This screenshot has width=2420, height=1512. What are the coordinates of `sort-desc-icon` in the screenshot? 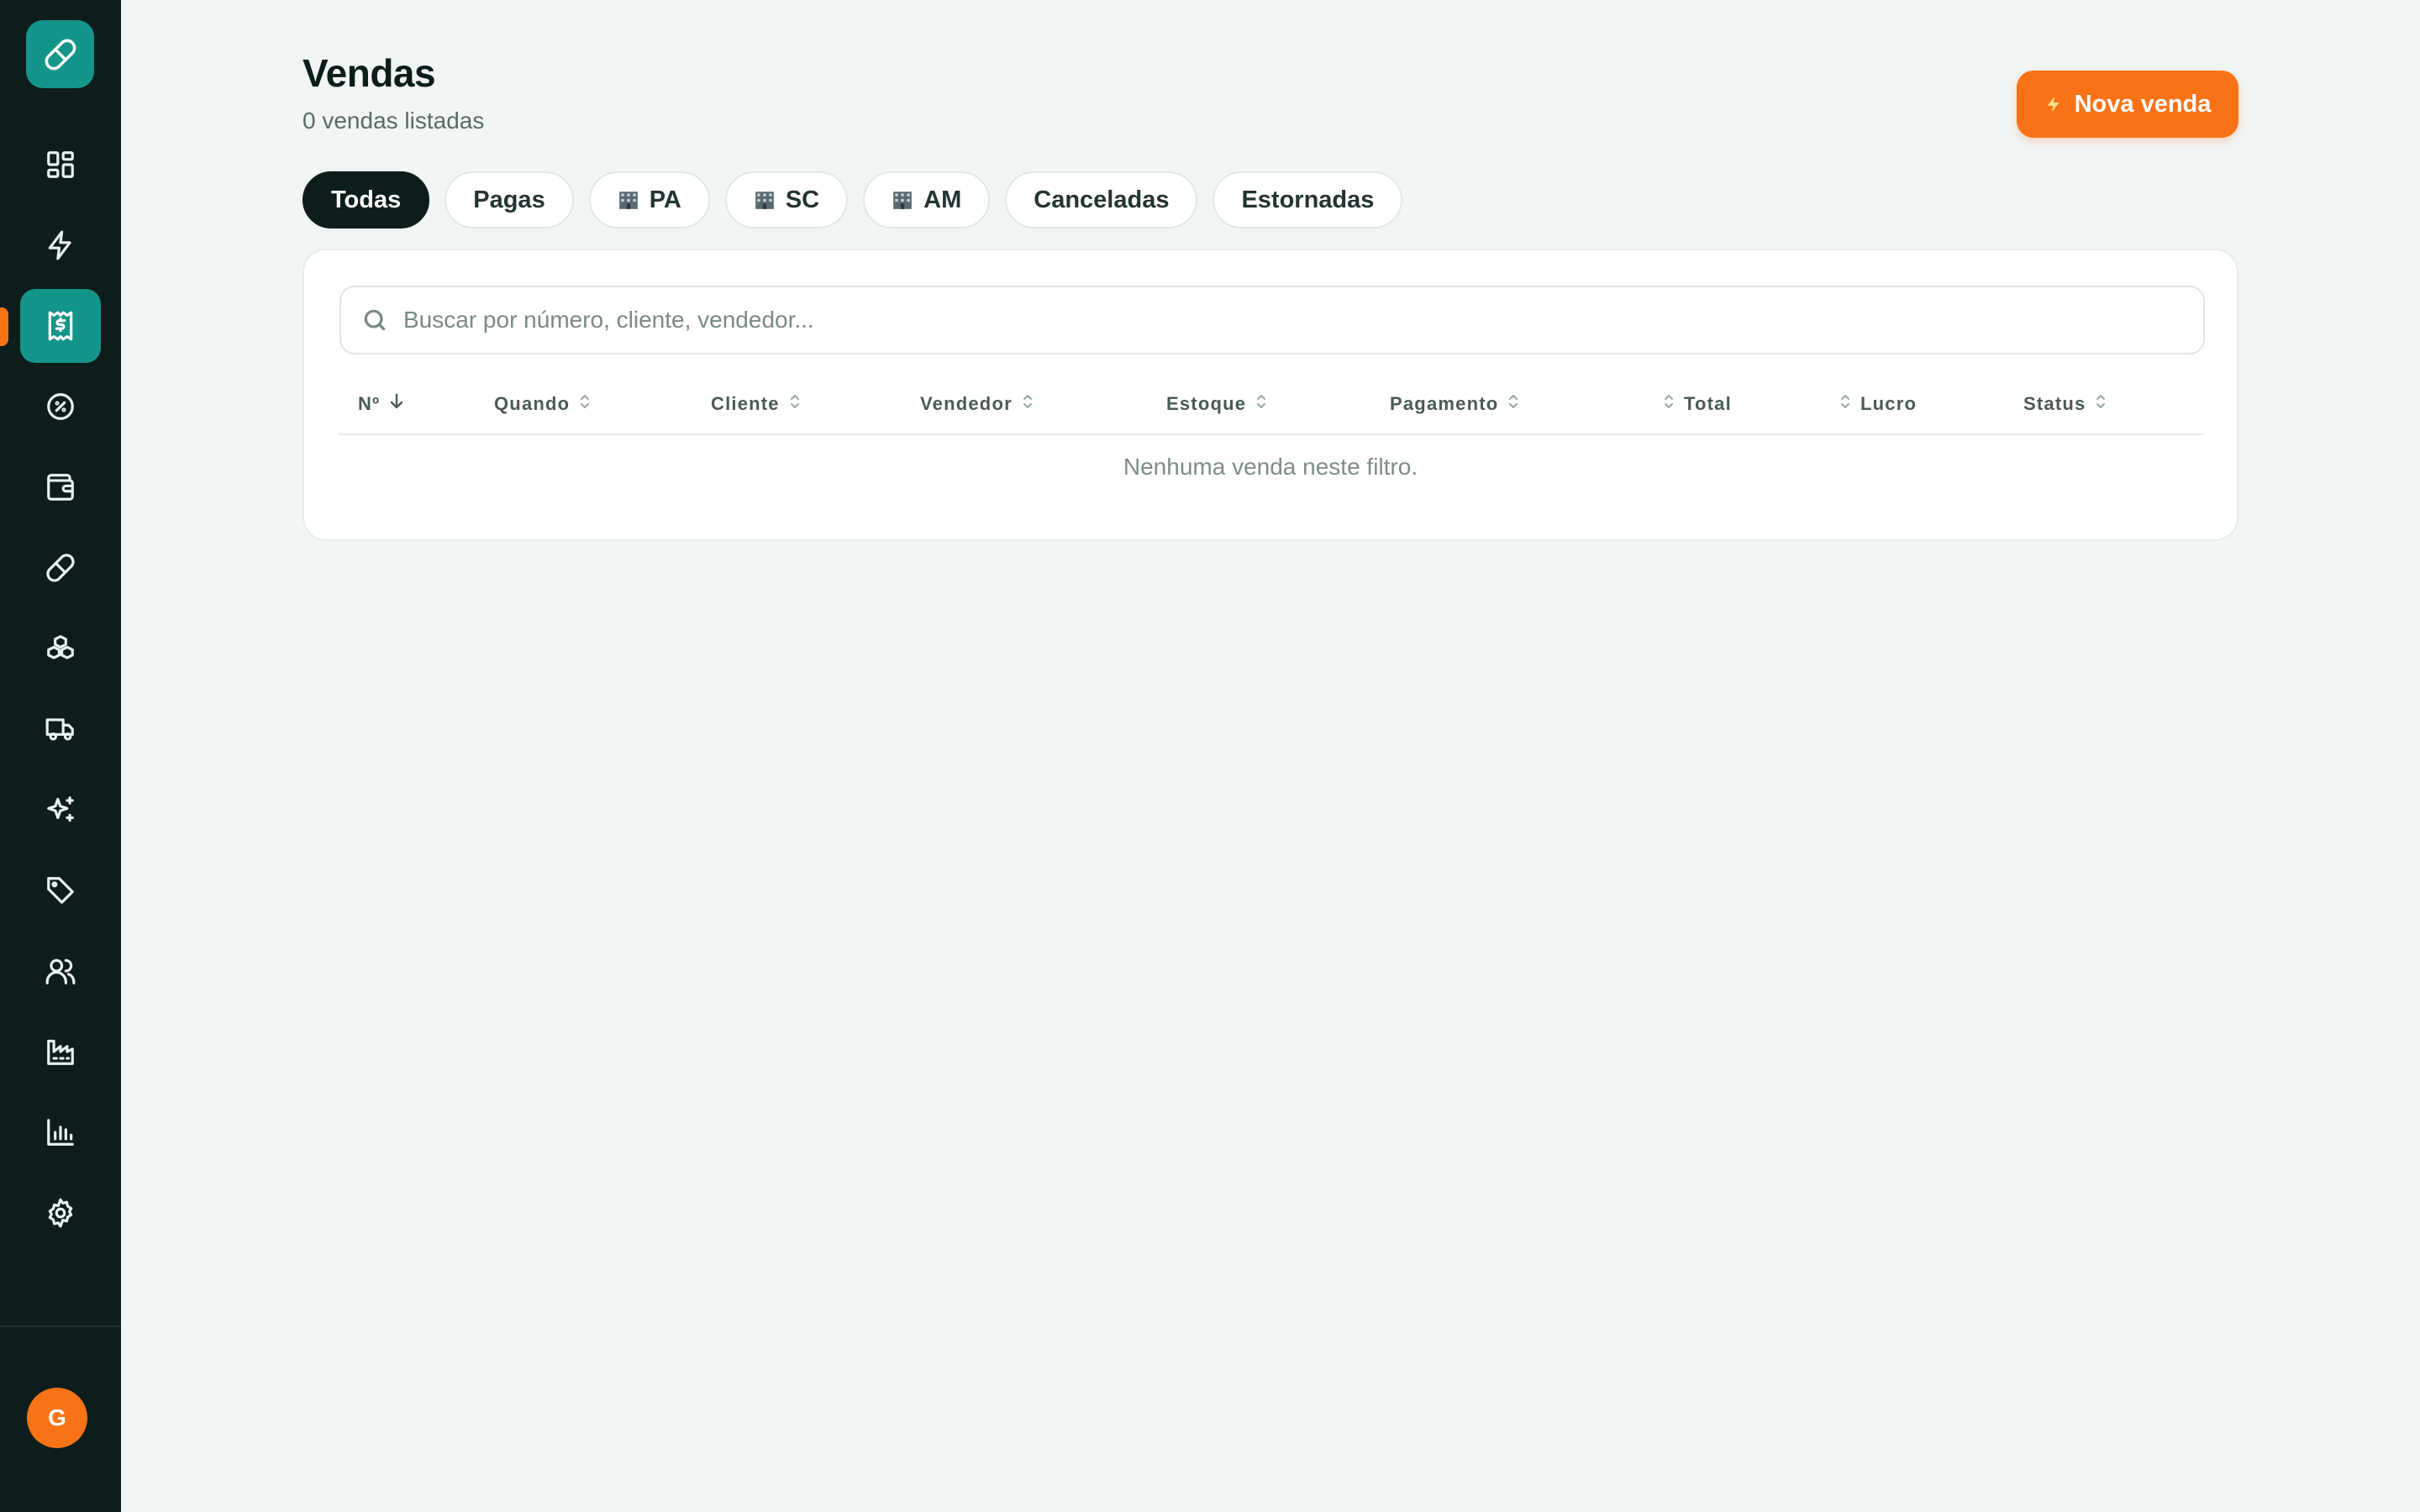 It's located at (397, 404).